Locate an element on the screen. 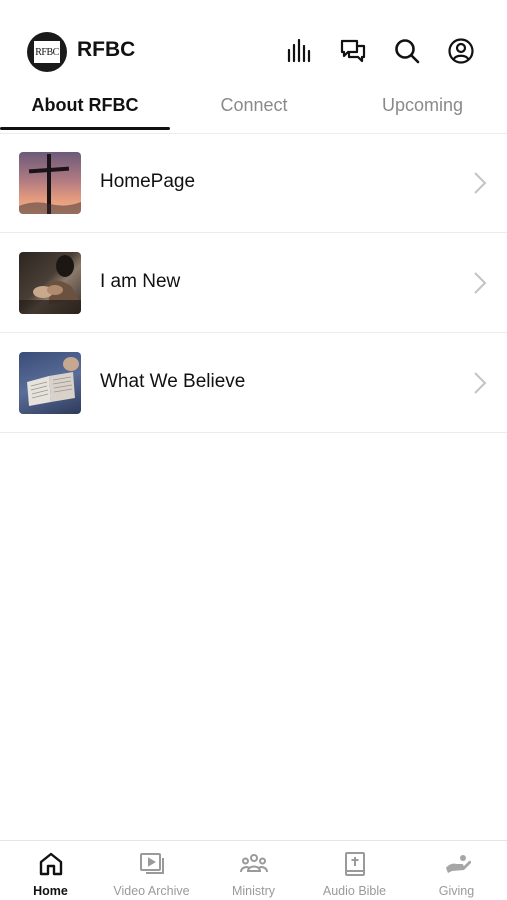 The width and height of the screenshot is (507, 900). list-item-label: I am New is located at coordinates (140, 281).